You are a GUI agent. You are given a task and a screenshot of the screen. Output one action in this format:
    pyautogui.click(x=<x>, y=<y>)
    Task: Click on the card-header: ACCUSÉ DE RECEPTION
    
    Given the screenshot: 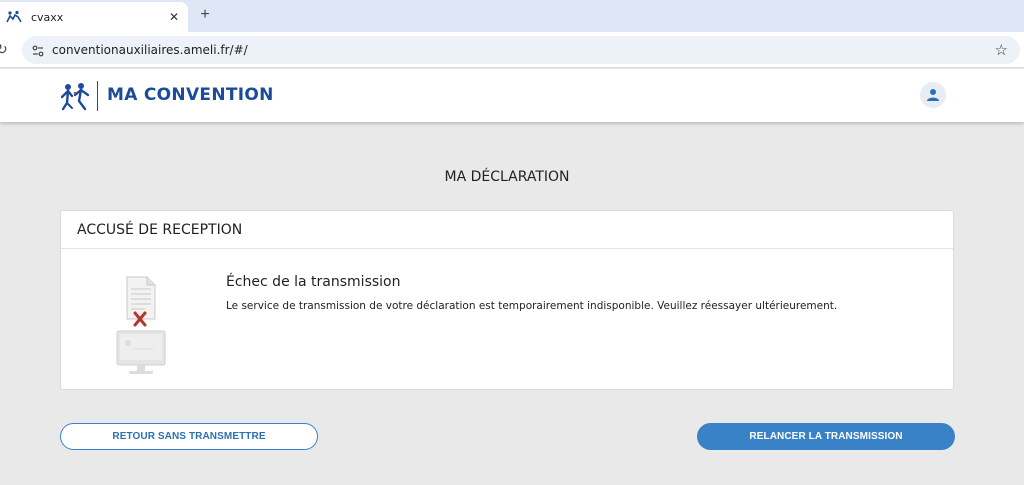 What is the action you would take?
    pyautogui.click(x=507, y=230)
    